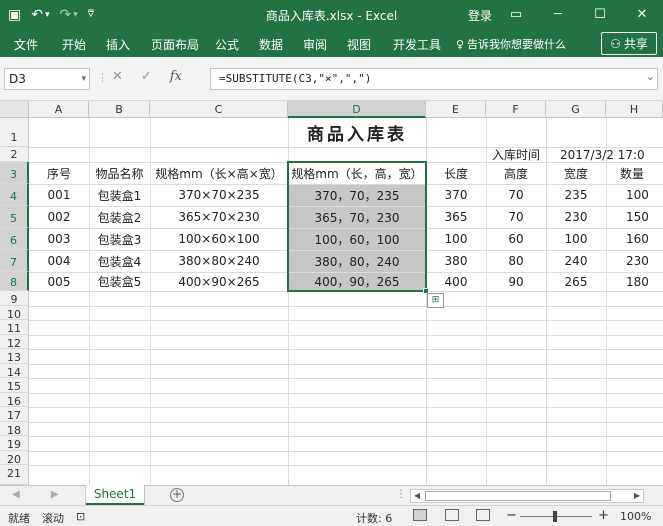 This screenshot has width=663, height=526. What do you see at coordinates (14, 385) in the screenshot?
I see `row-header-15: 15` at bounding box center [14, 385].